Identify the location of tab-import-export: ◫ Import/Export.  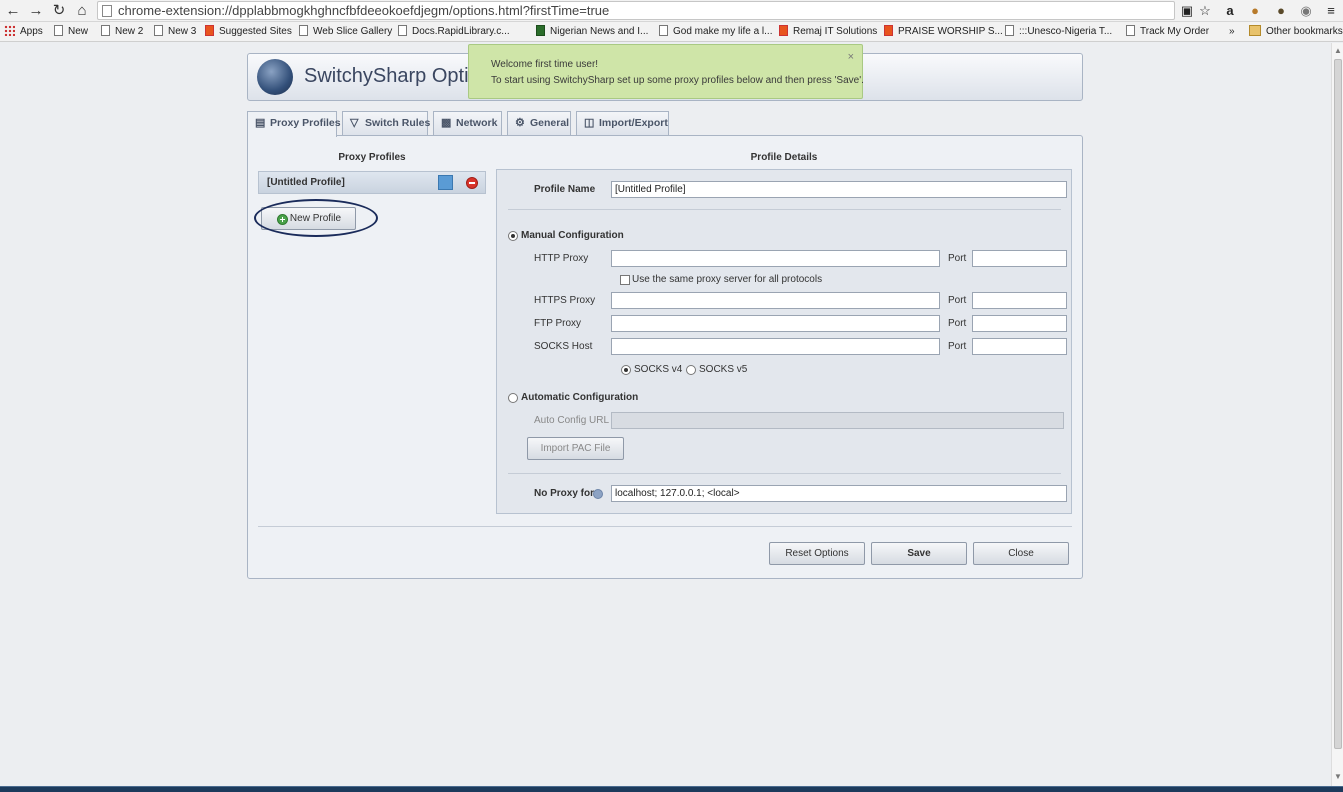
(622, 123).